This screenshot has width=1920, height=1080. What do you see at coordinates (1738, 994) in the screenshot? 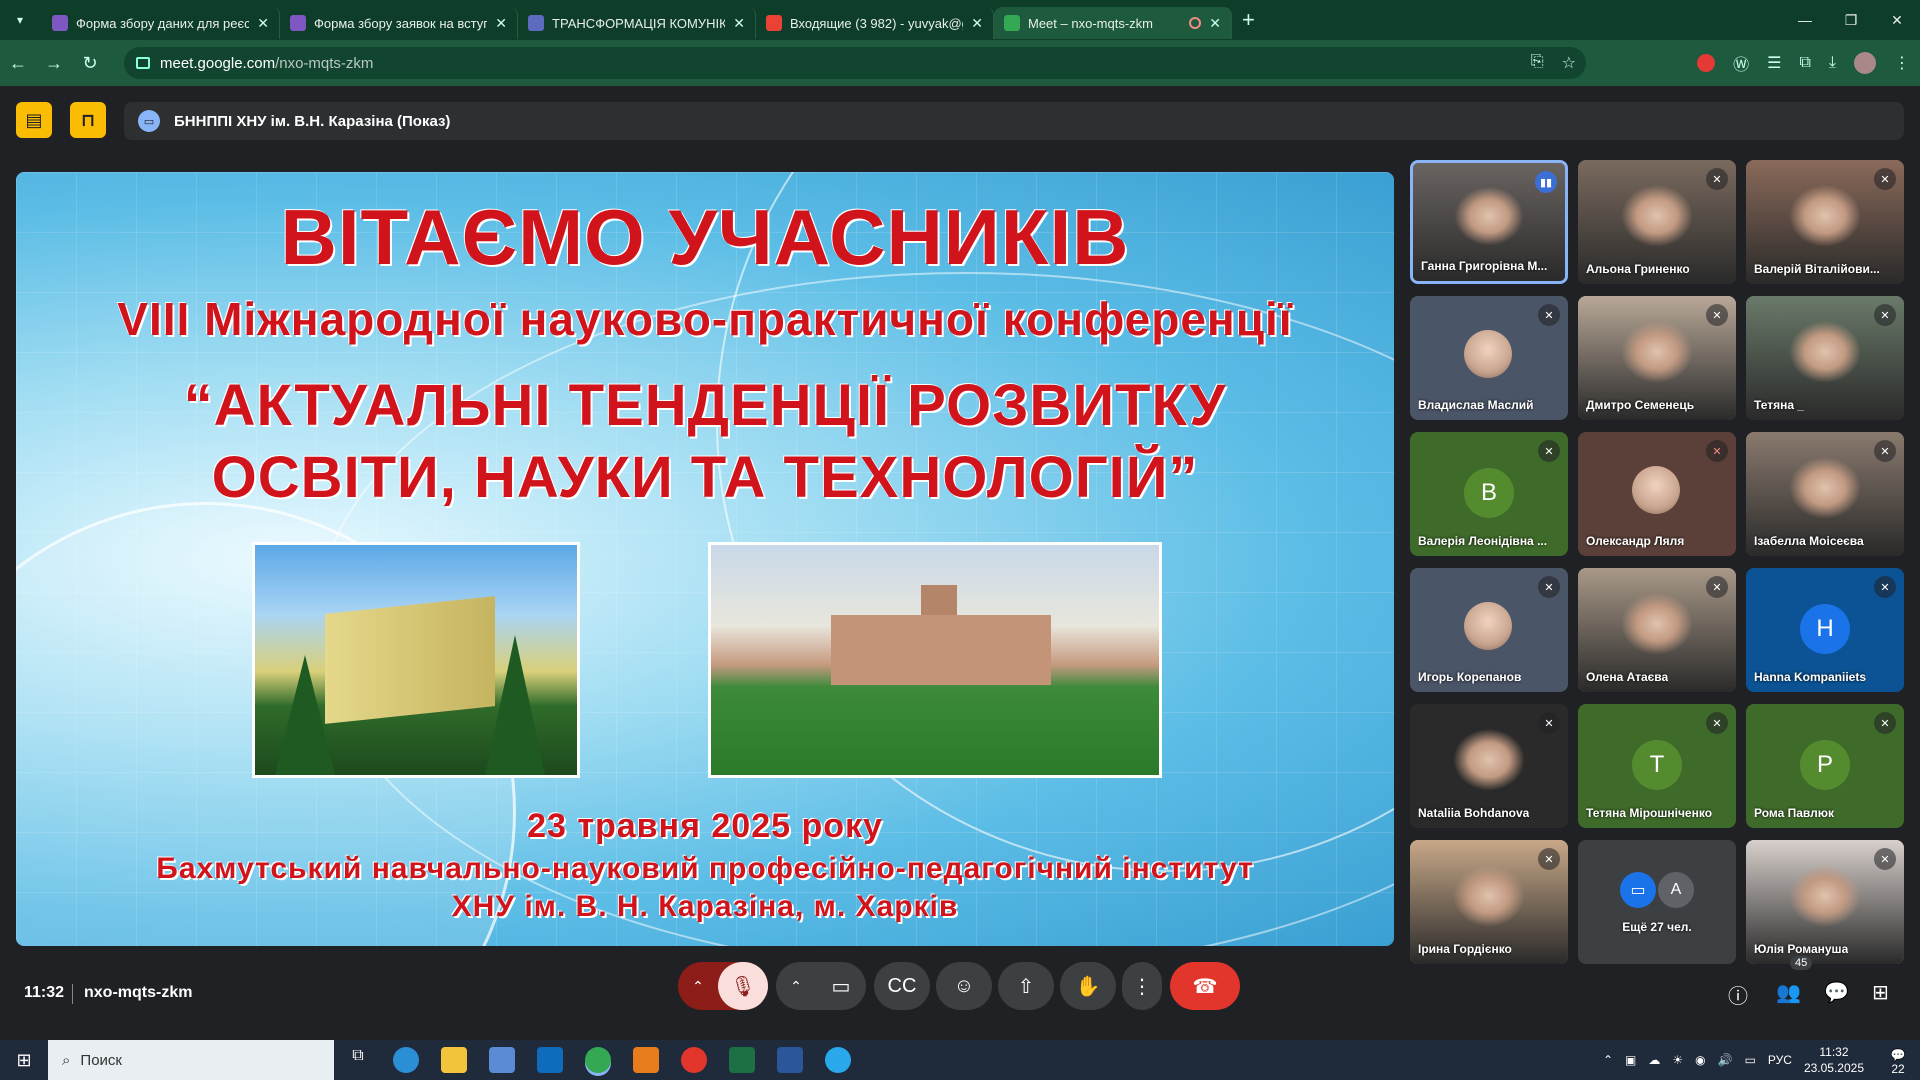
I see `meeting-info-icon: ⓘ` at bounding box center [1738, 994].